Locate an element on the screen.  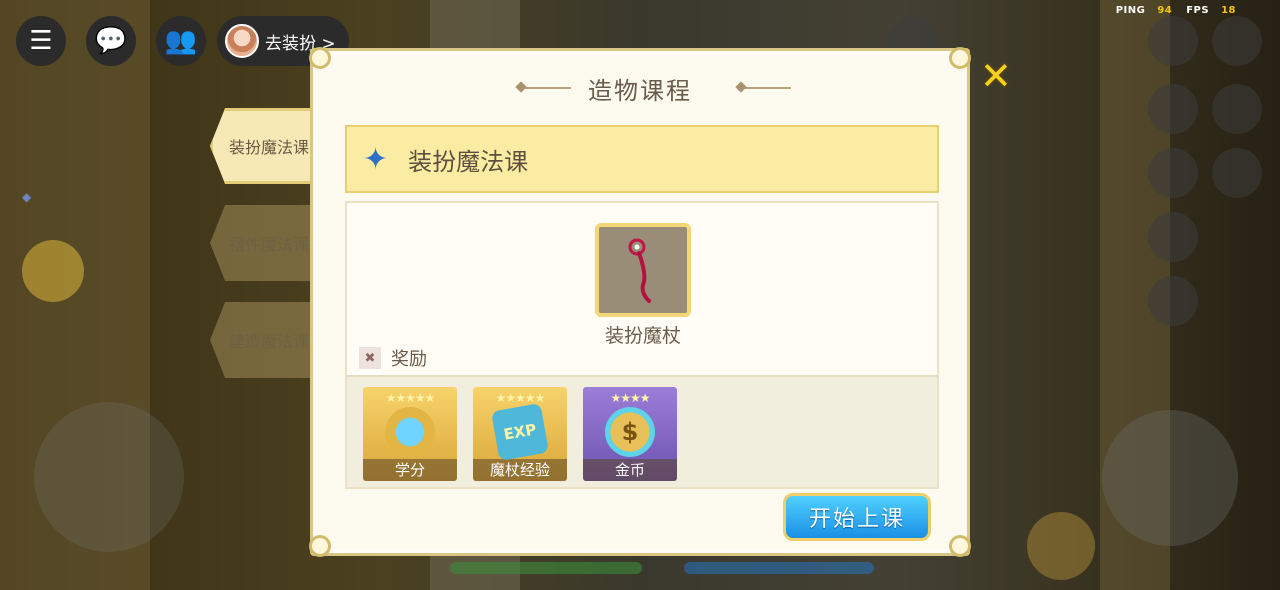
monthly-icon is located at coordinates (1237, 173).